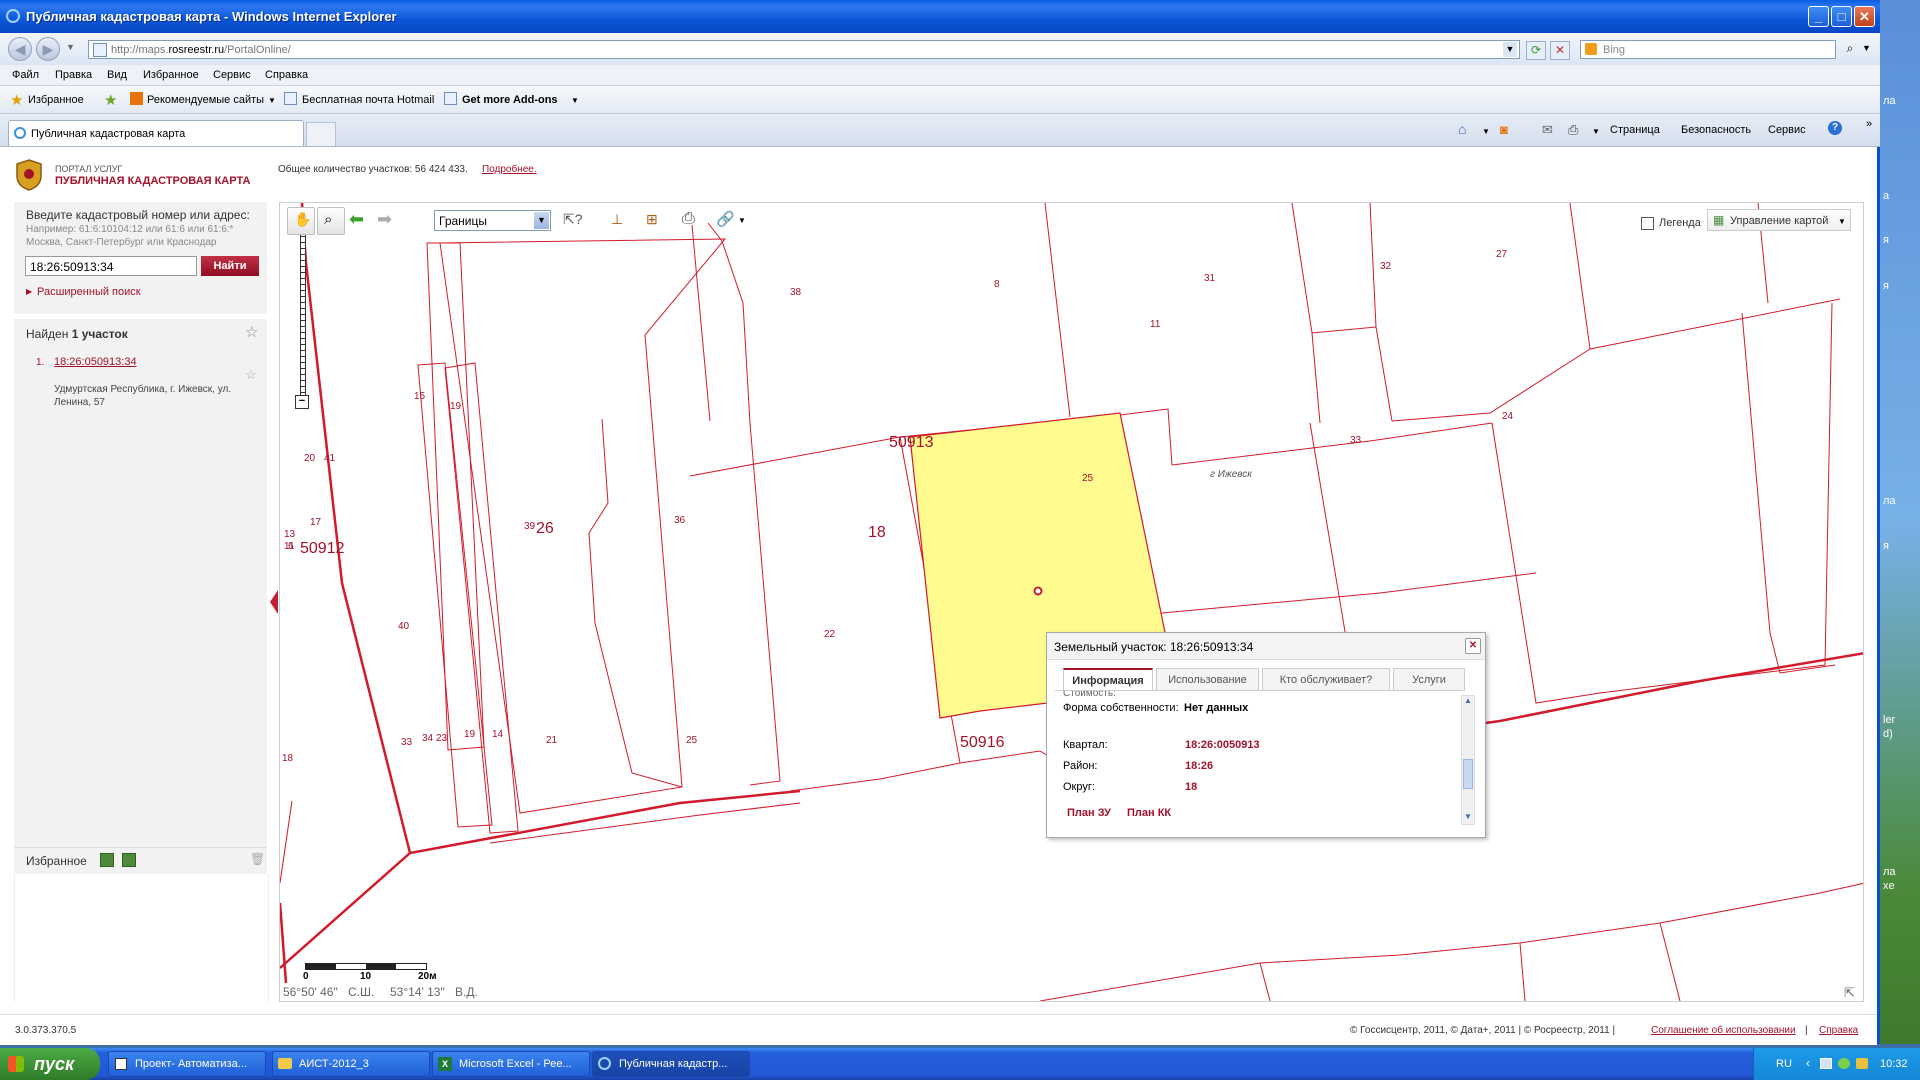 The image size is (1920, 1080). I want to click on tray-app-icon, so click(1862, 1063).